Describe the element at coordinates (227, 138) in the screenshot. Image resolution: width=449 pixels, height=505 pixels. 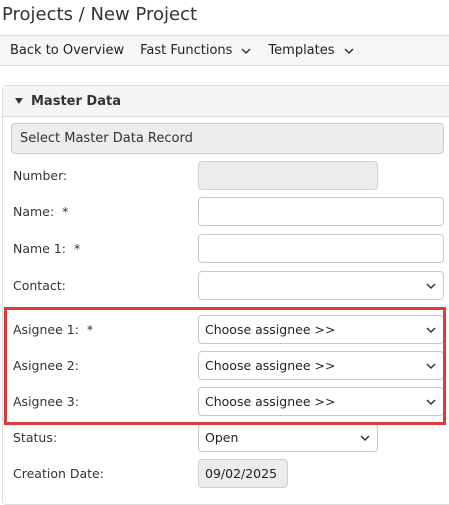
I see `select-master-data-record-button: Select Master Data Record` at that location.